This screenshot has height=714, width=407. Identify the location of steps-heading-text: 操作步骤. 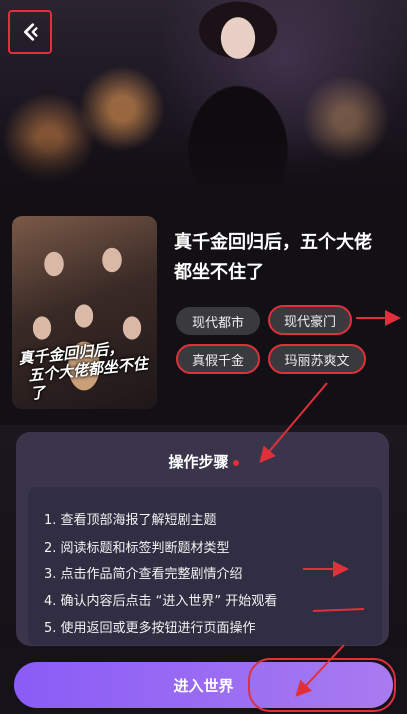
(198, 462).